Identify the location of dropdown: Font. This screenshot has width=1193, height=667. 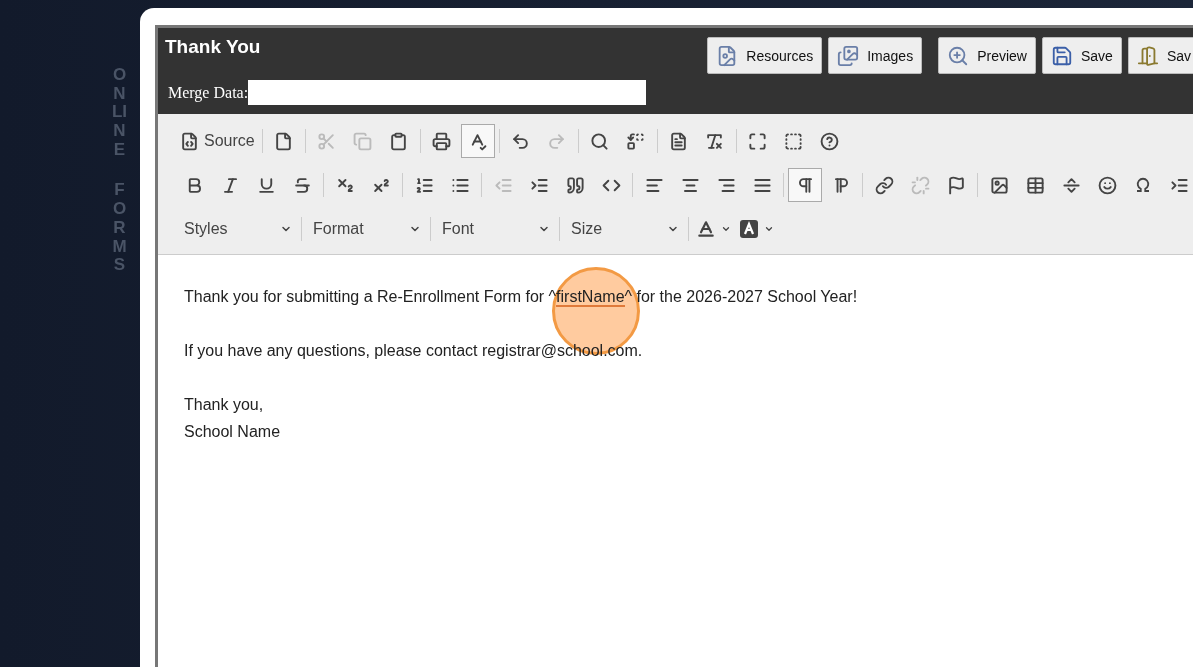
(495, 229).